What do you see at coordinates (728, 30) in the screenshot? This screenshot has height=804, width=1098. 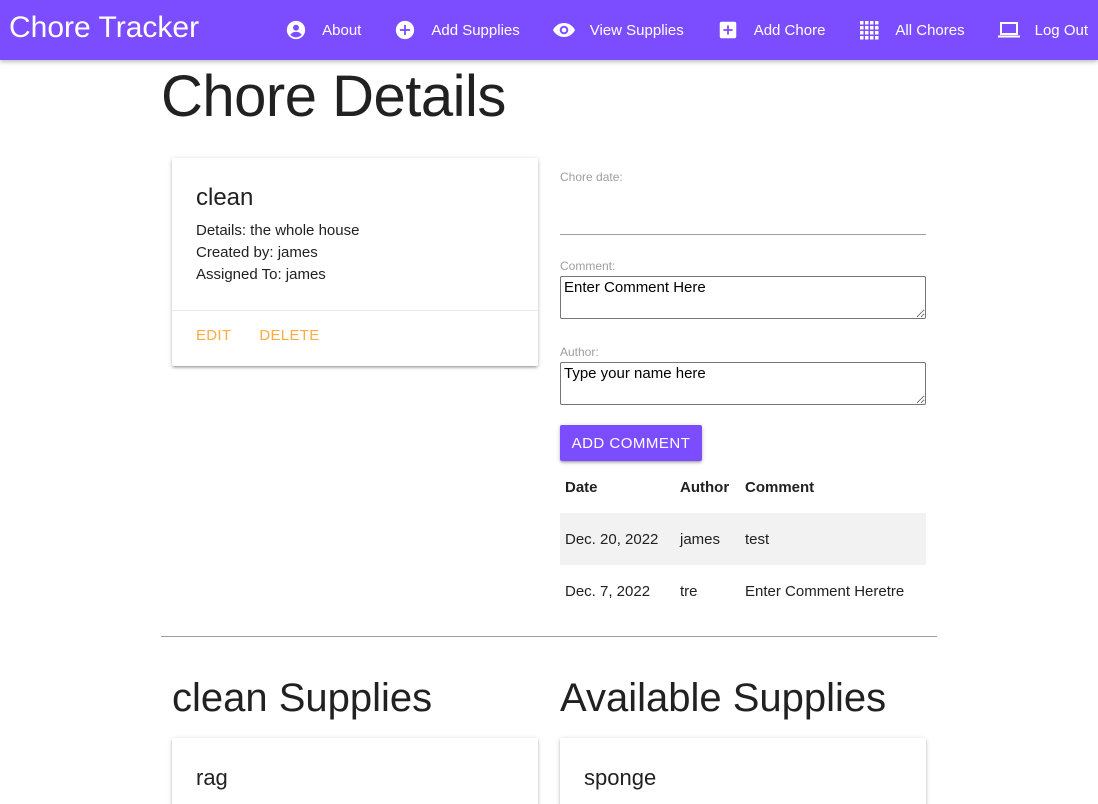 I see `add-box-icon` at bounding box center [728, 30].